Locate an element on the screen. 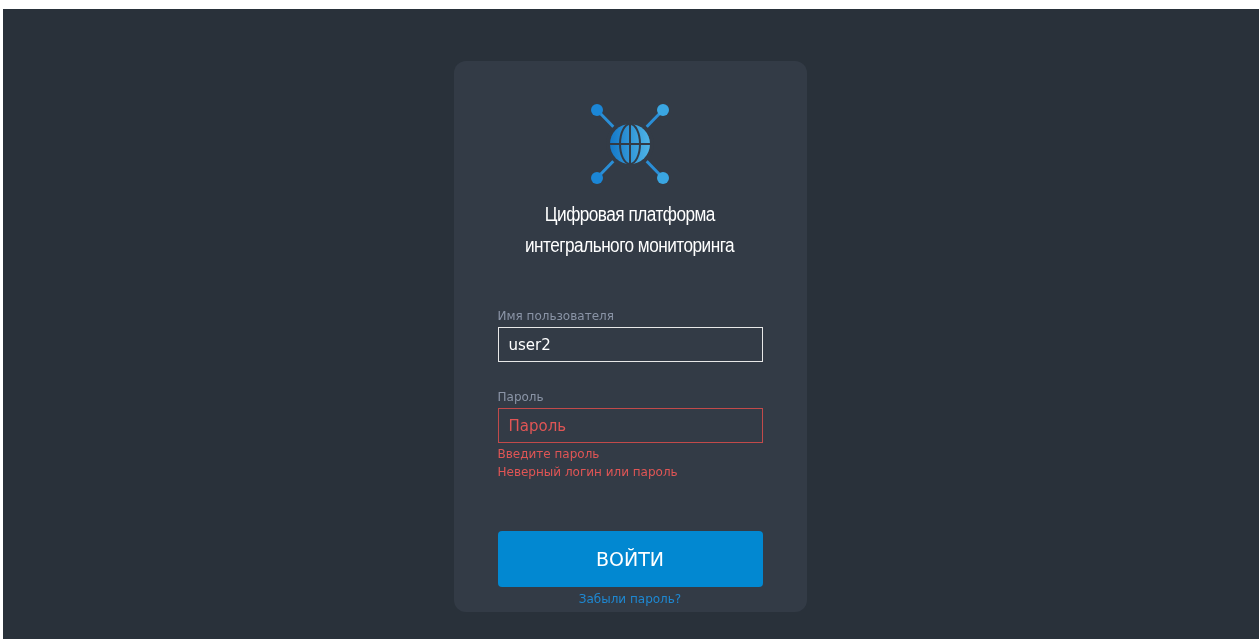 Image resolution: width=1259 pixels, height=639 pixels. username-field: user2 is located at coordinates (630, 344).